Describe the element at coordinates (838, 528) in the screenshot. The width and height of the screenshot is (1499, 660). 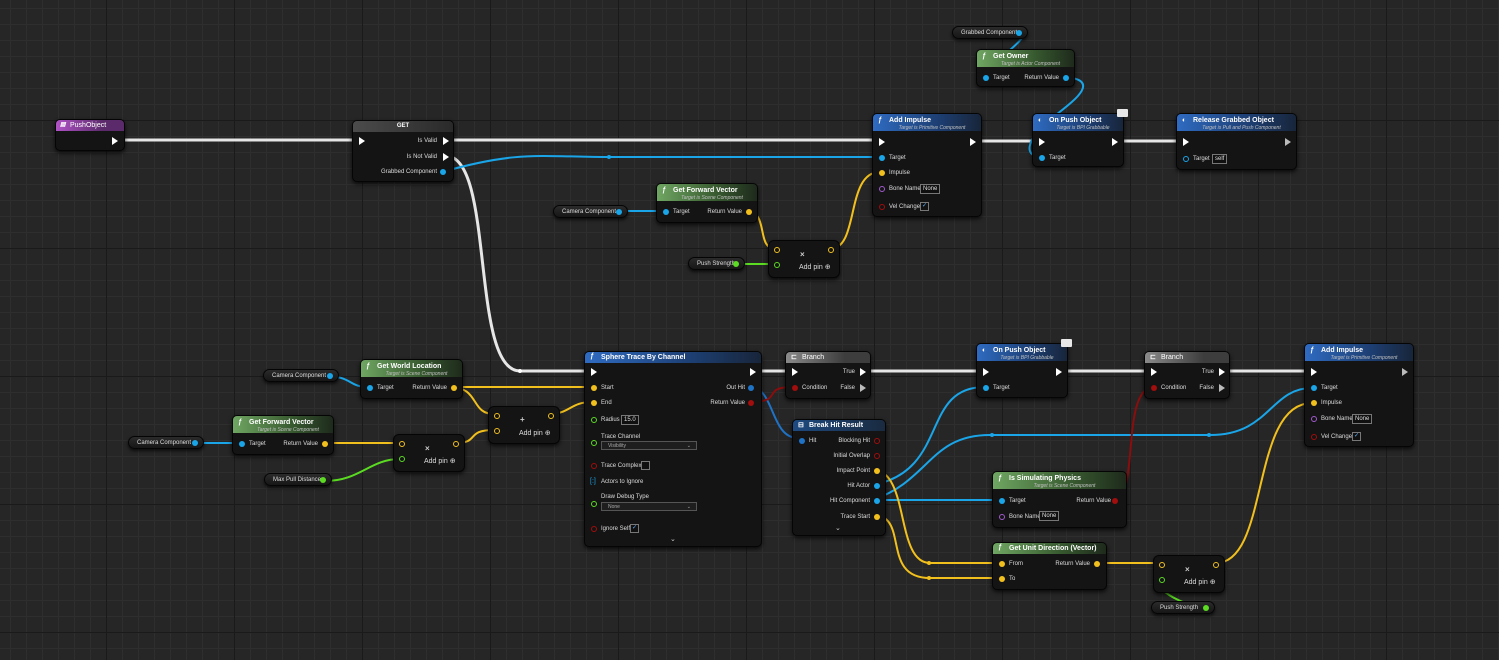
I see `expand-chevron-icon: ⌄` at that location.